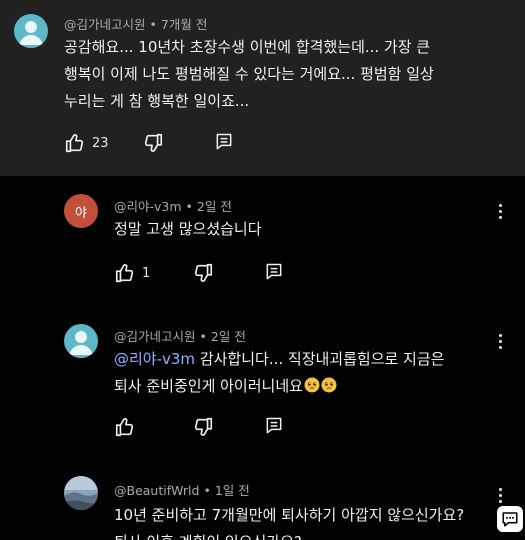  I want to click on like-button: 1, so click(132, 273).